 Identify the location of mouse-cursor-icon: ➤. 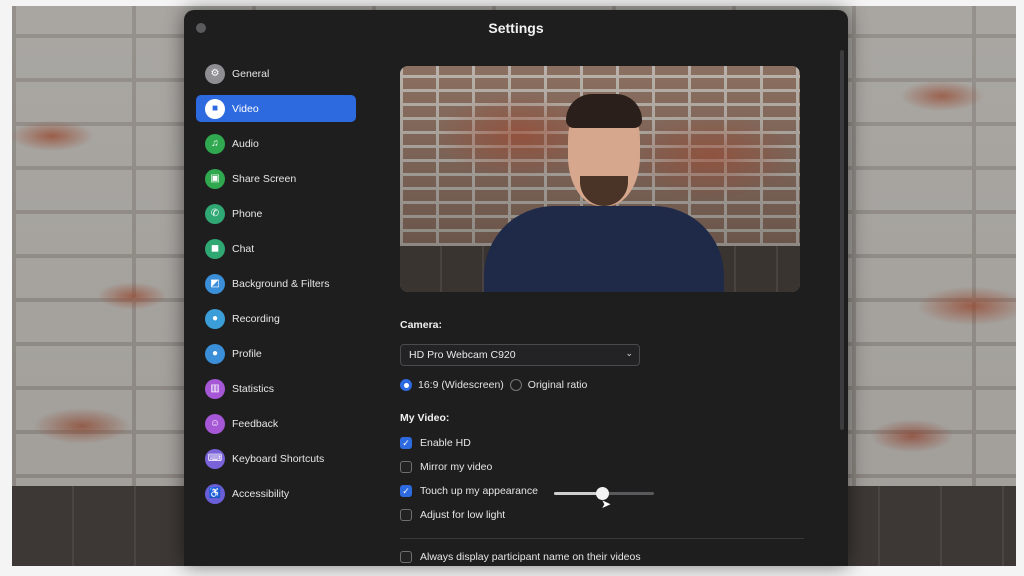
(606, 504).